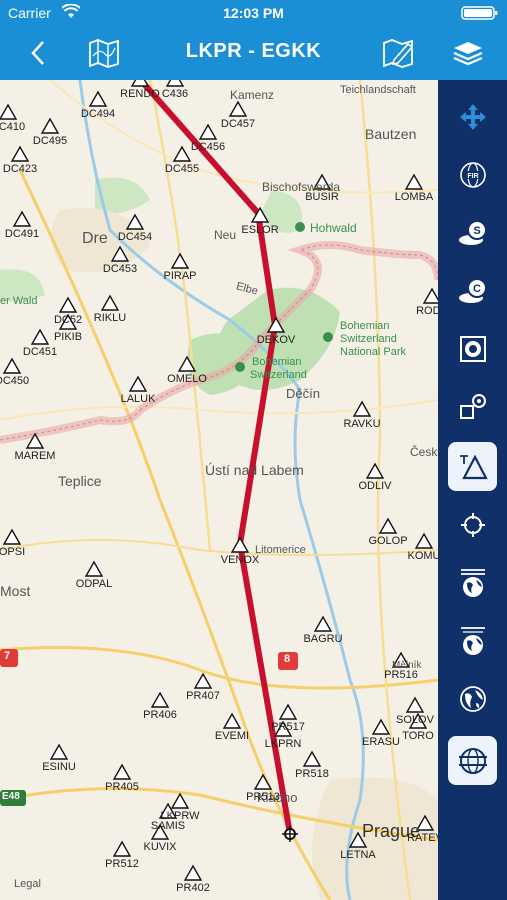 This screenshot has height=900, width=507. What do you see at coordinates (388, 541) in the screenshot?
I see `waypoint-label: GOLOP` at bounding box center [388, 541].